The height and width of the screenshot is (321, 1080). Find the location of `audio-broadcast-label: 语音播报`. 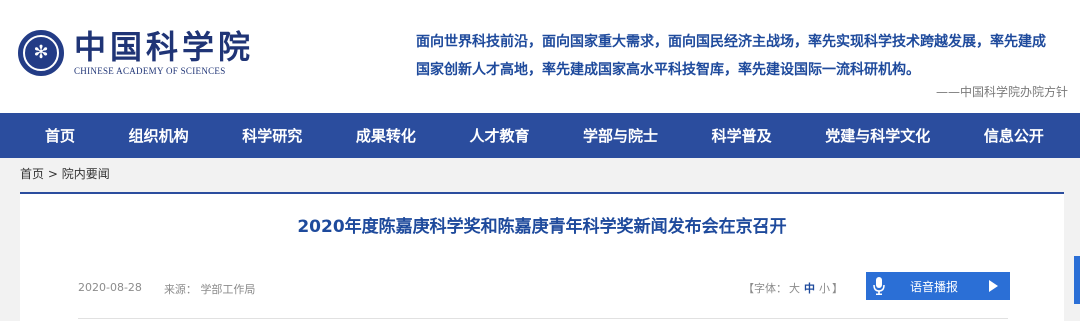

audio-broadcast-label: 语音播报 is located at coordinates (934, 286).